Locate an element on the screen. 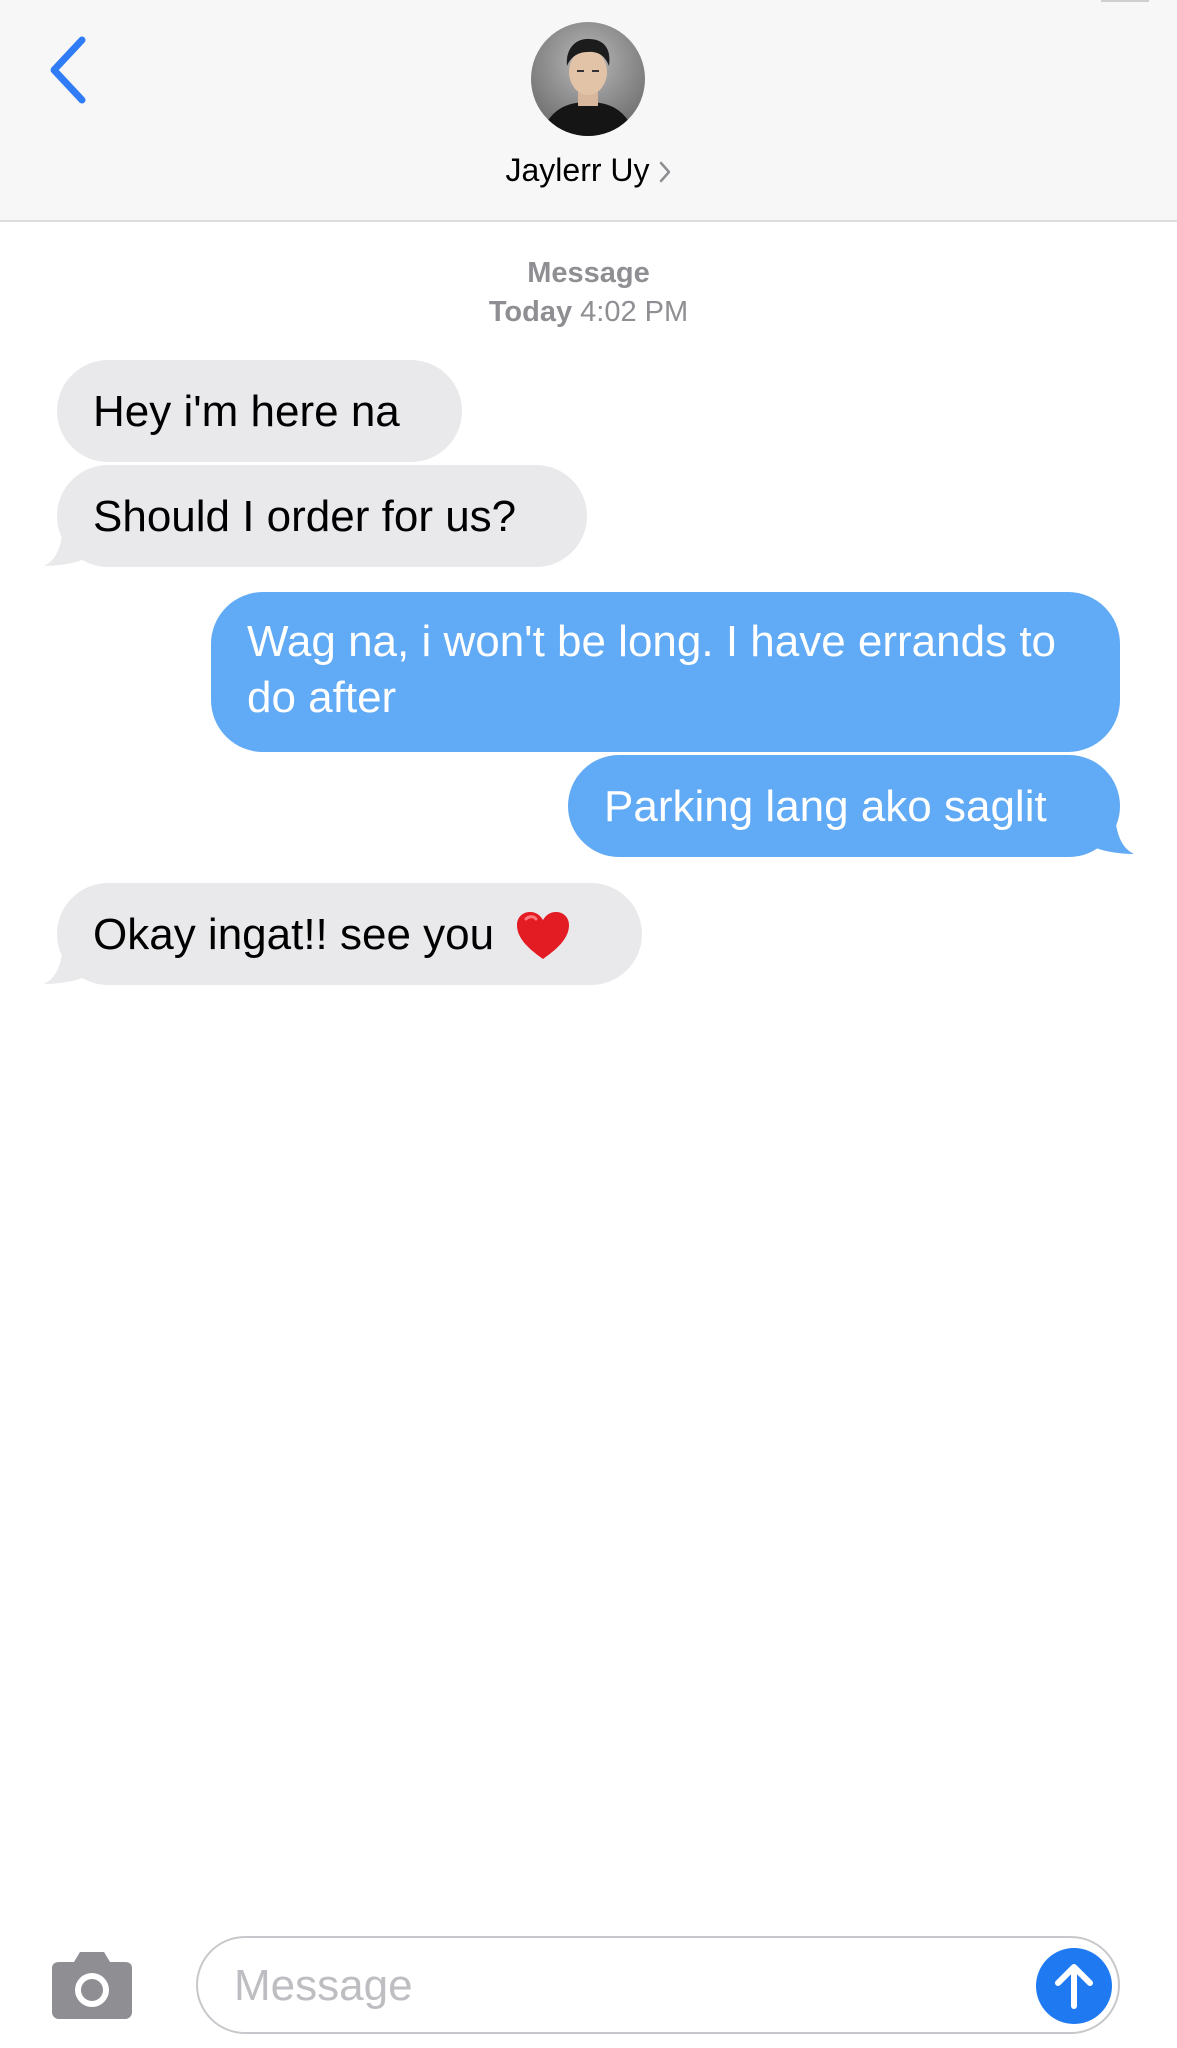  message-input is located at coordinates (614, 1986).